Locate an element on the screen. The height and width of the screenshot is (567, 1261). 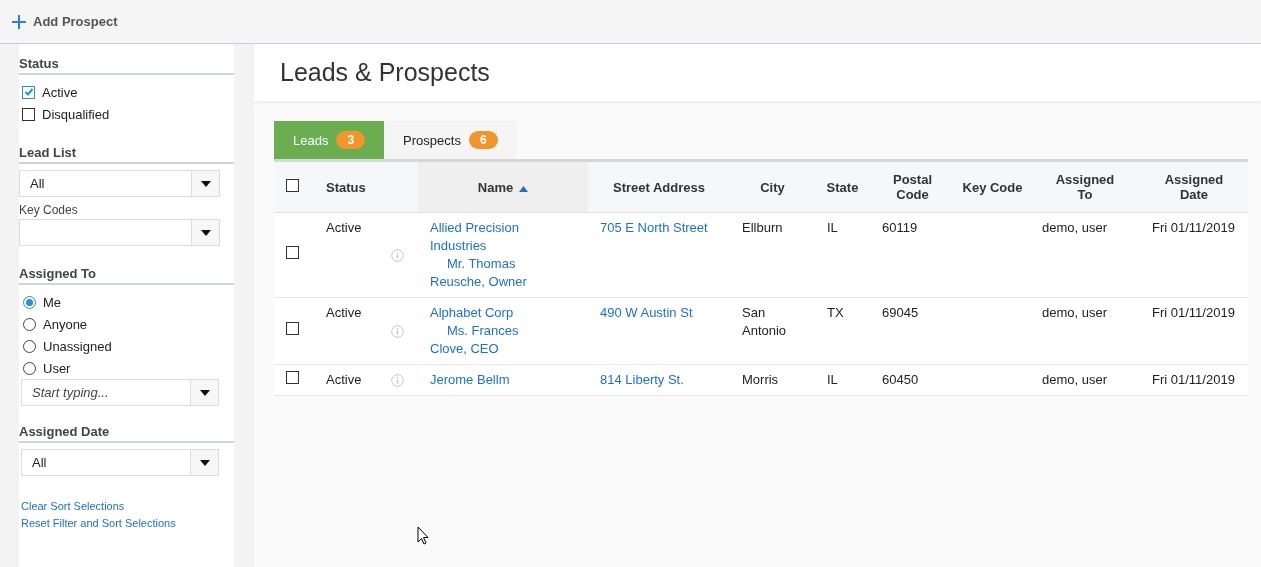
lead-name-link: Allied Precision Industries is located at coordinates (484, 237).